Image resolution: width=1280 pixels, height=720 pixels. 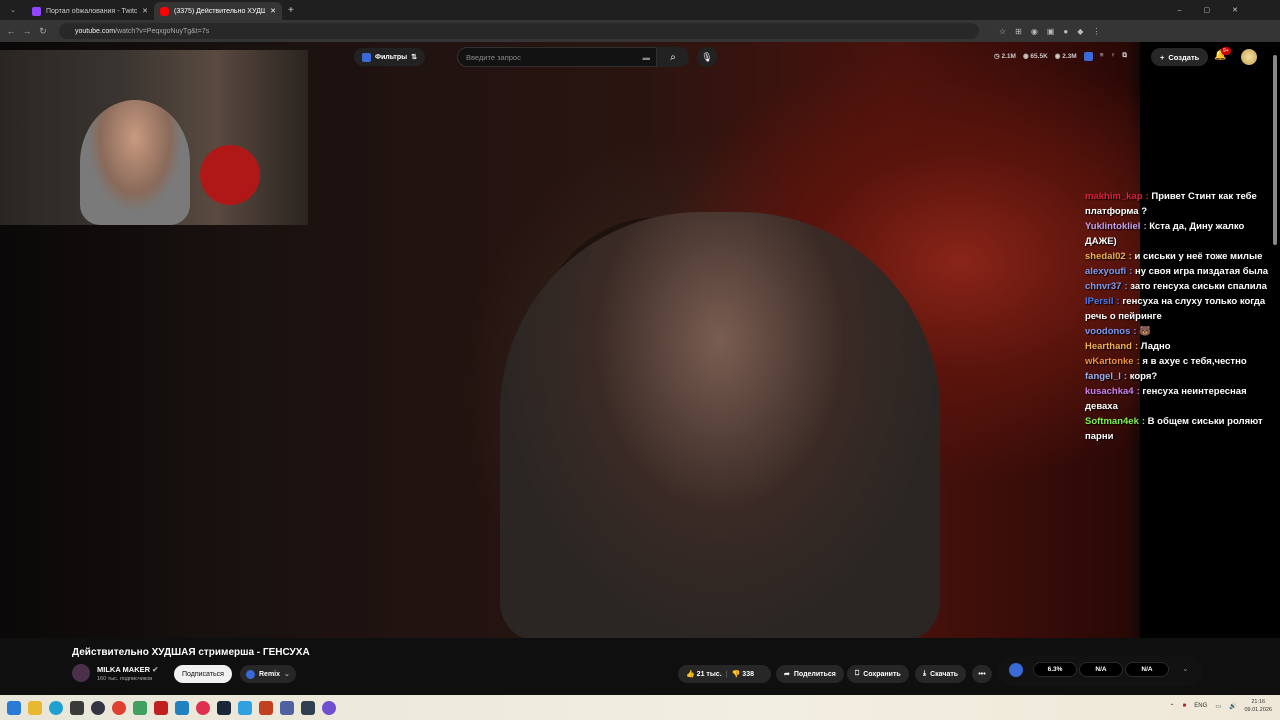 What do you see at coordinates (1121, 376) in the screenshot?
I see `chat-message: fangel_l: коря?` at bounding box center [1121, 376].